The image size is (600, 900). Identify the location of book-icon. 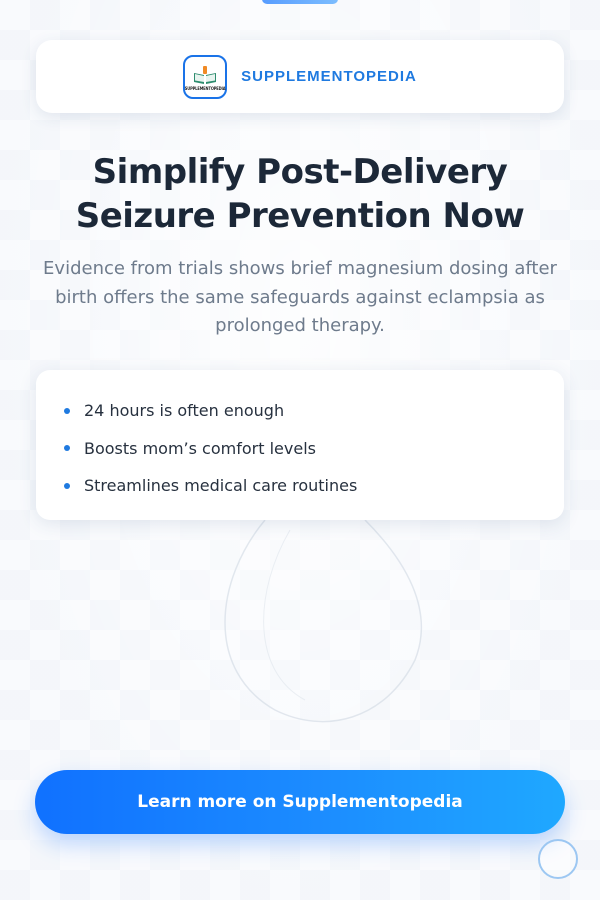
(205, 75).